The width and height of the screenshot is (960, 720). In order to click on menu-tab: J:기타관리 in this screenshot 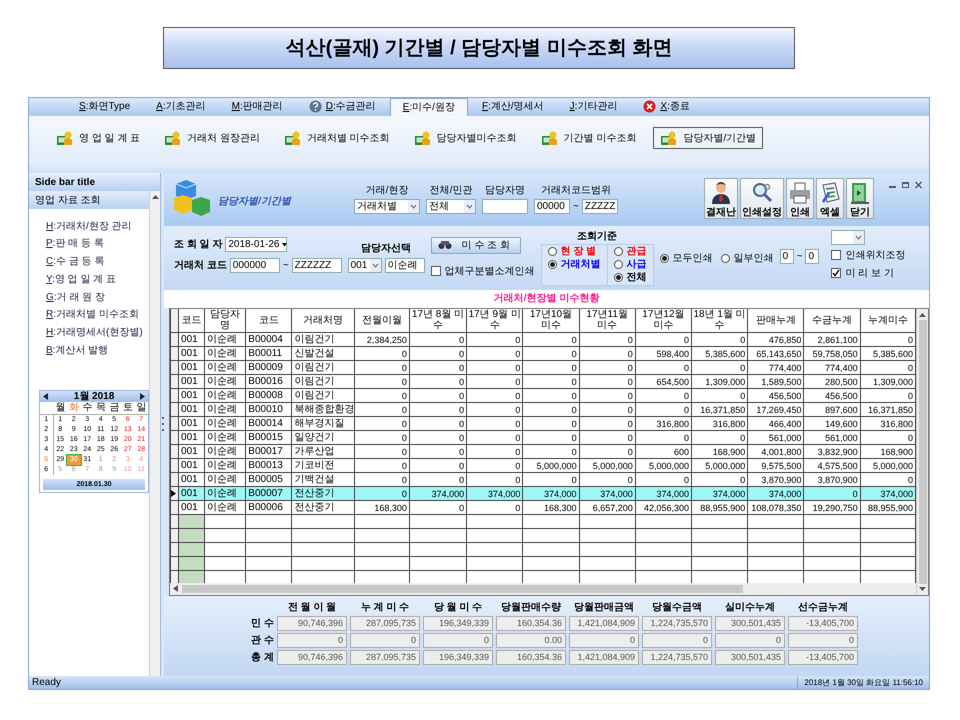, I will do `click(594, 107)`.